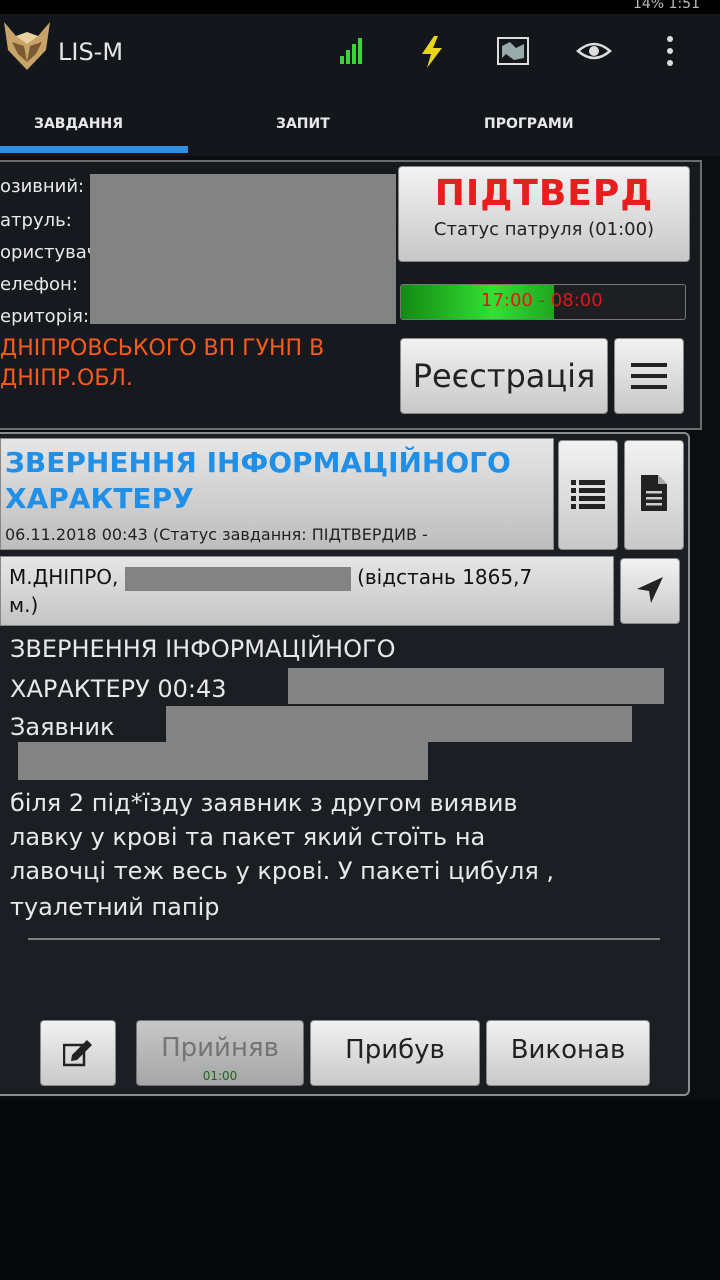 This screenshot has height=1280, width=720. I want to click on arrived-button: Прибув, so click(395, 1053).